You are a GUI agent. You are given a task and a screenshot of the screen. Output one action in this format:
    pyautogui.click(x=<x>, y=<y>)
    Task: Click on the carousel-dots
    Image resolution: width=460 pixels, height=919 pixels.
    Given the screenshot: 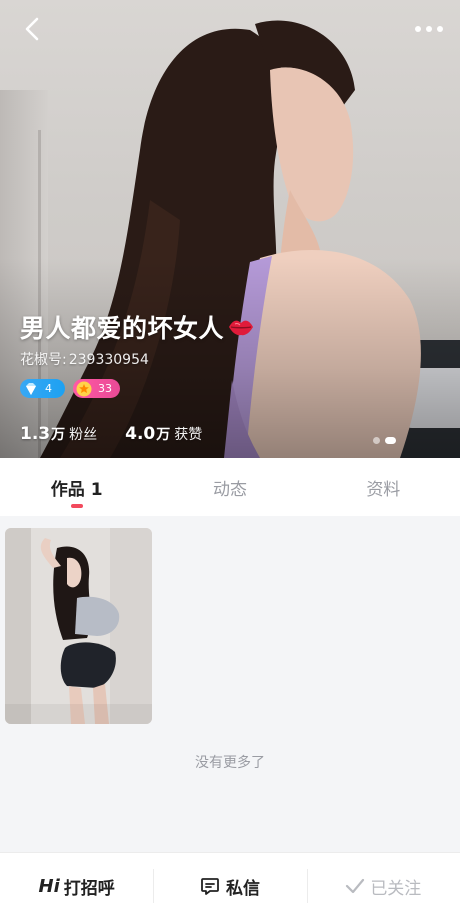 What is the action you would take?
    pyautogui.click(x=384, y=440)
    